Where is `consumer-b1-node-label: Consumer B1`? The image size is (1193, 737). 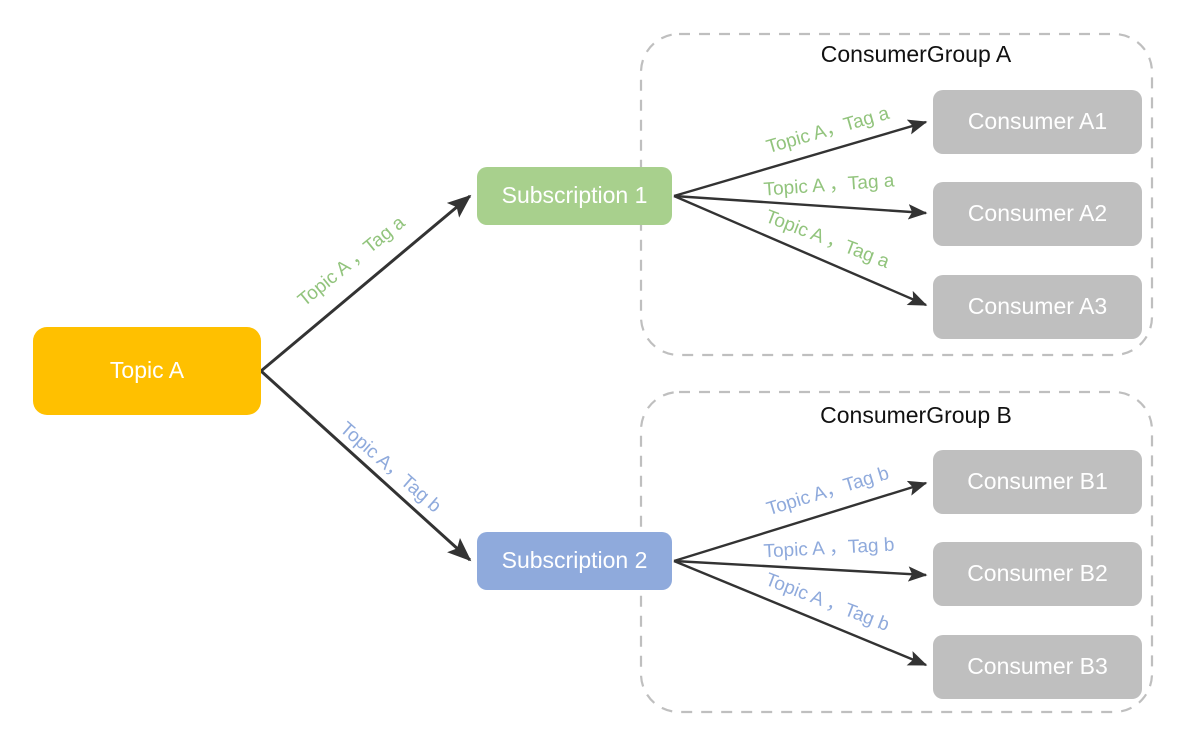
consumer-b1-node-label: Consumer B1 is located at coordinates (1037, 481).